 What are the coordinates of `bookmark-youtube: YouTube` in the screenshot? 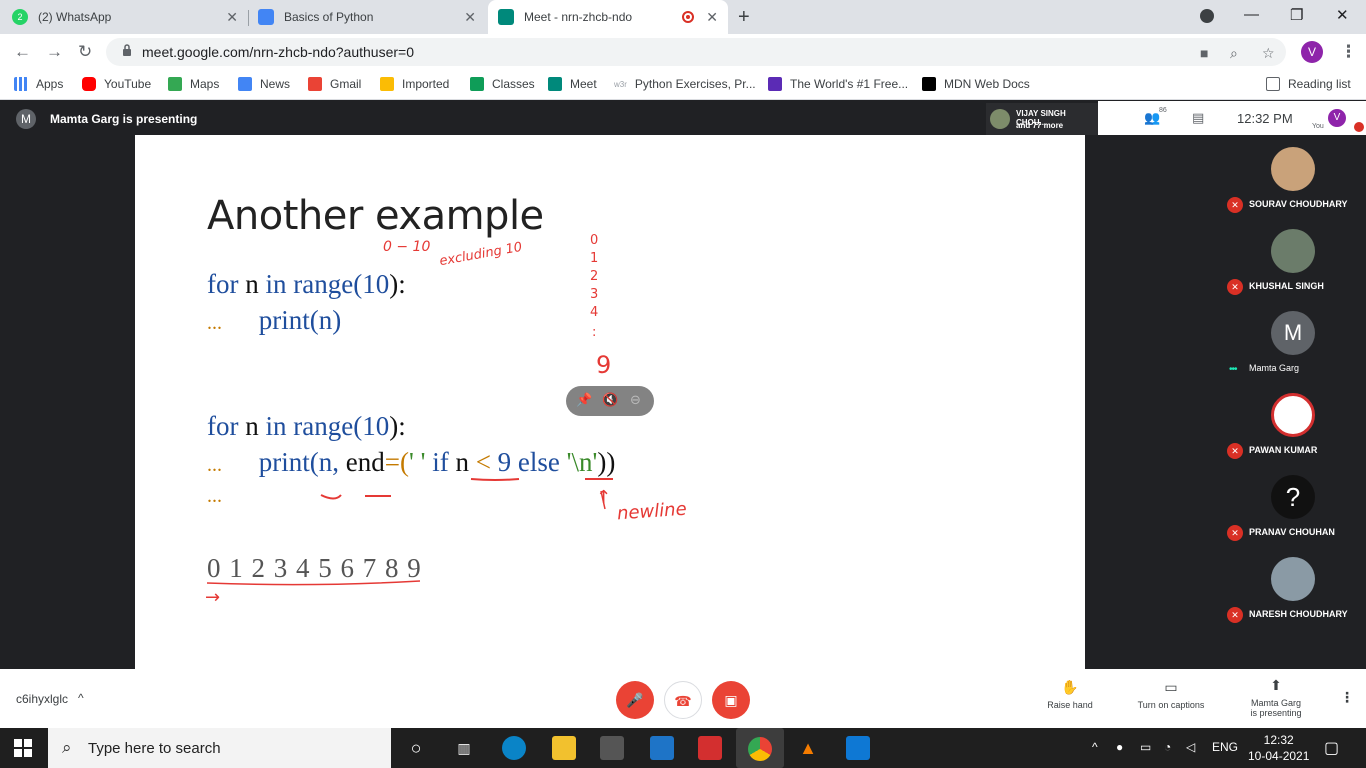 It's located at (116, 84).